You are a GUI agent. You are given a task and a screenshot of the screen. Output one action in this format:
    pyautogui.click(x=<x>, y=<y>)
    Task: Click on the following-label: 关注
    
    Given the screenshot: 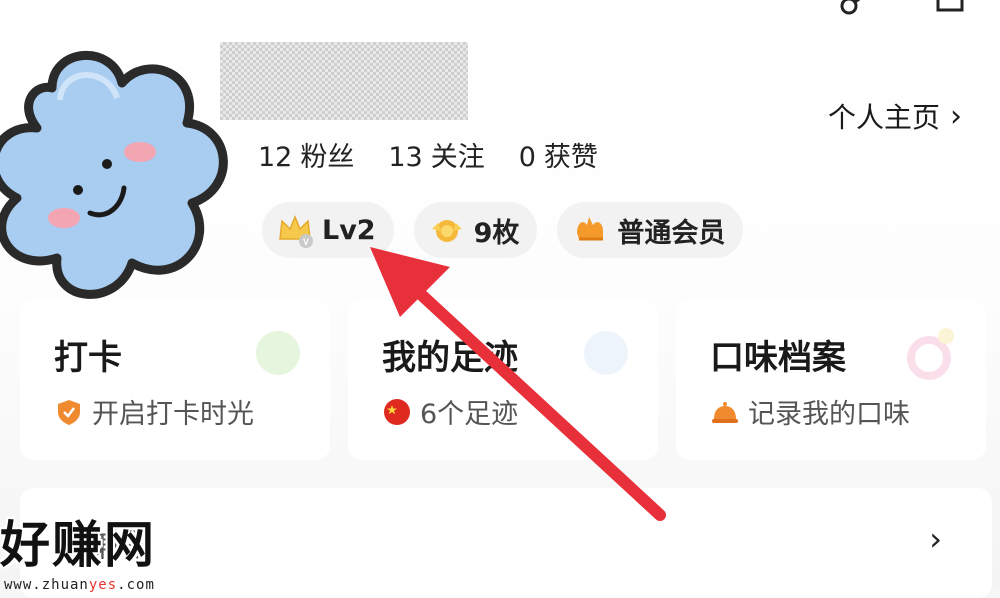 What is the action you would take?
    pyautogui.click(x=457, y=157)
    